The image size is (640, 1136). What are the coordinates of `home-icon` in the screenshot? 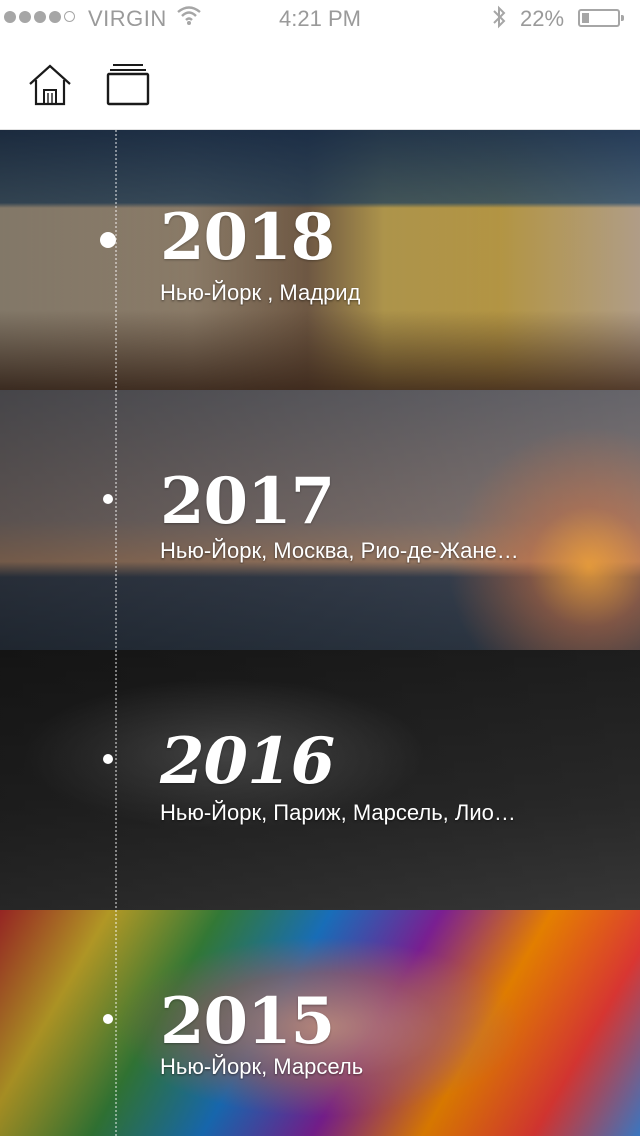 It's located at (50, 85).